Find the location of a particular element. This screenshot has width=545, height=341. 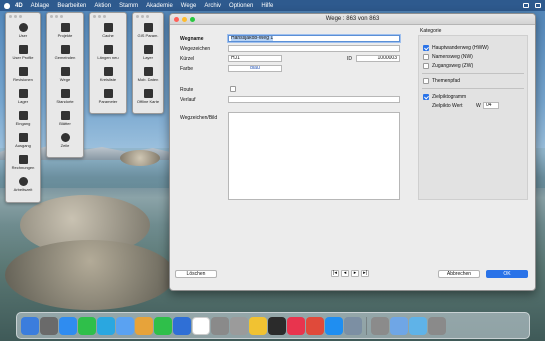

ok-button: OK is located at coordinates (507, 274).